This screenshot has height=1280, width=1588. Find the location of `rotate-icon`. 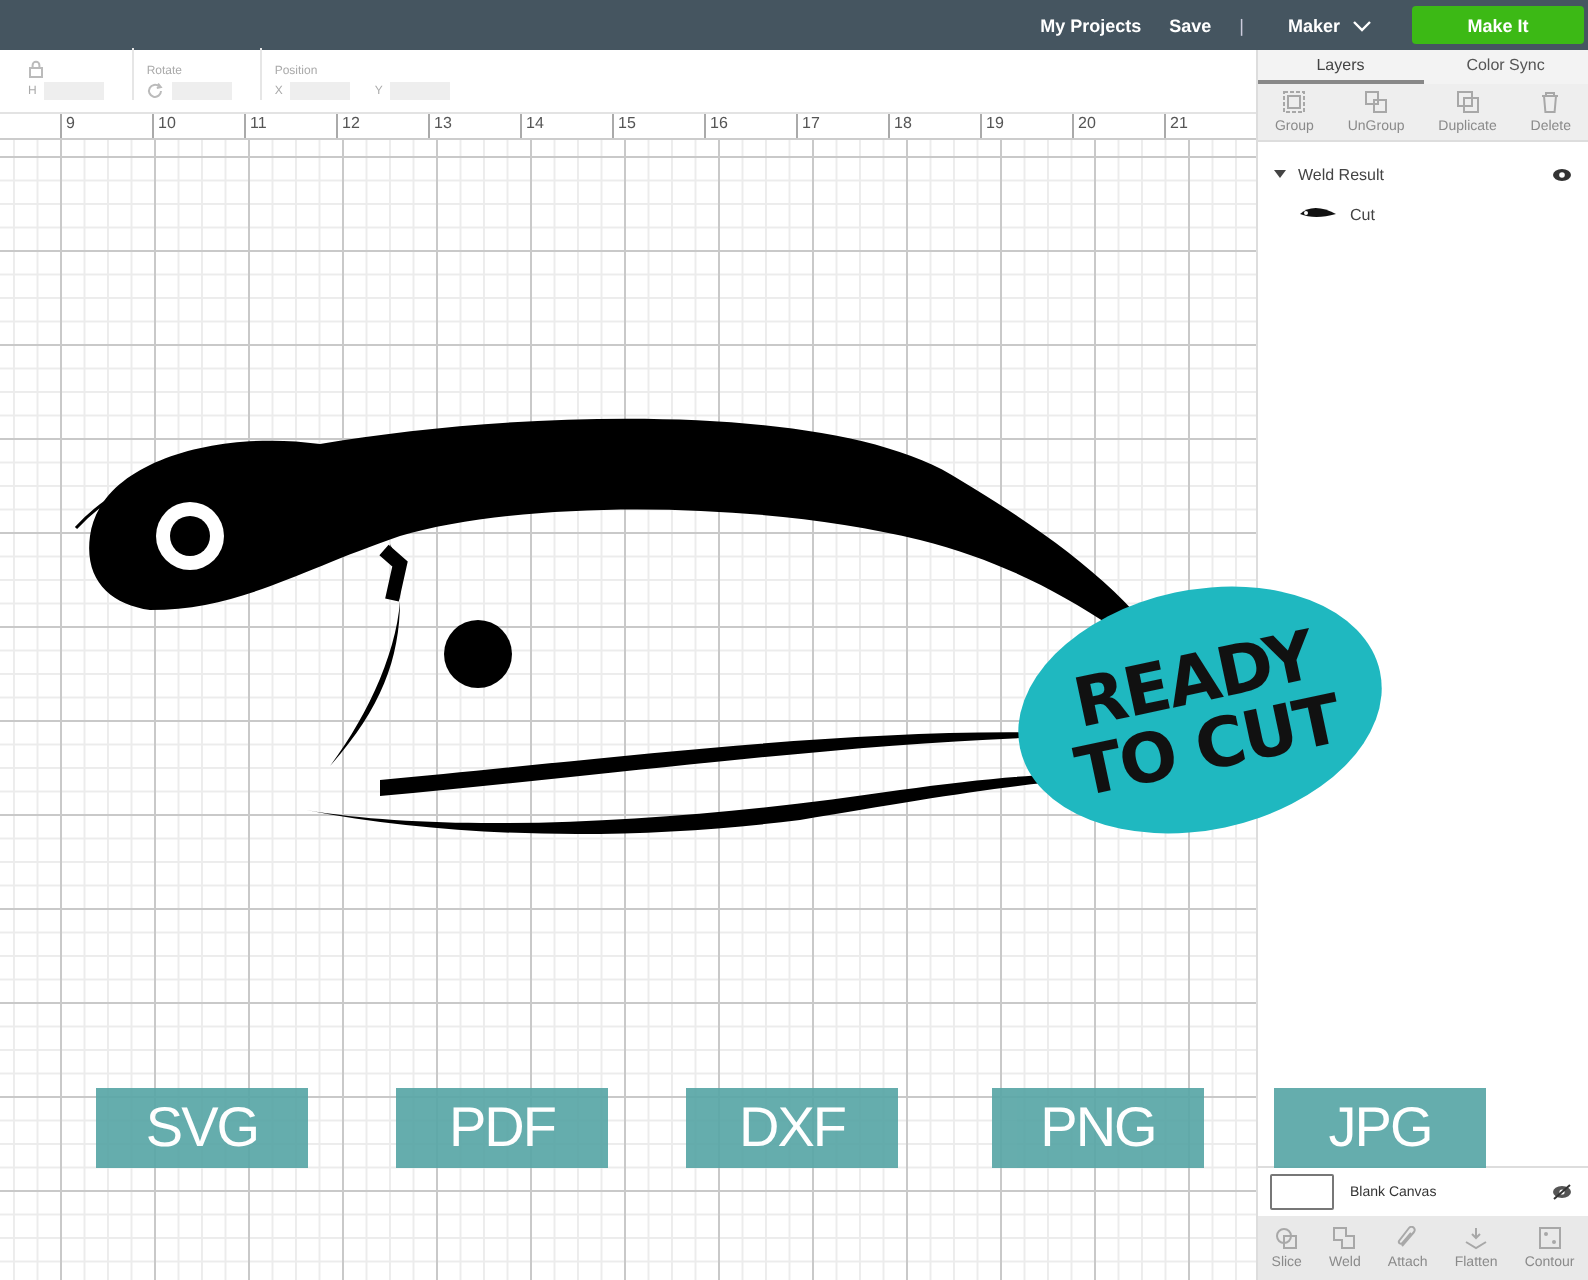

rotate-icon is located at coordinates (155, 91).